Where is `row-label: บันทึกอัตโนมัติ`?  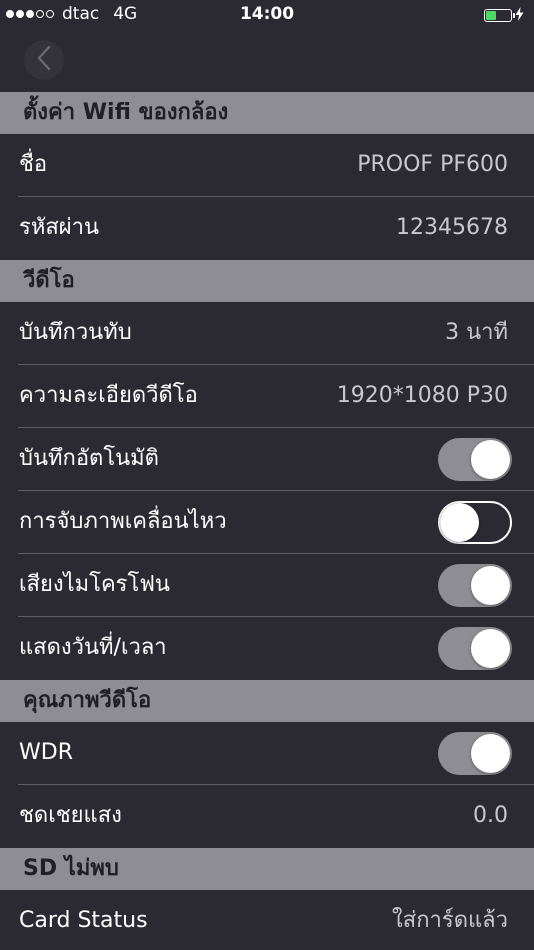 row-label: บันทึกอัตโนมัติ is located at coordinates (89, 458).